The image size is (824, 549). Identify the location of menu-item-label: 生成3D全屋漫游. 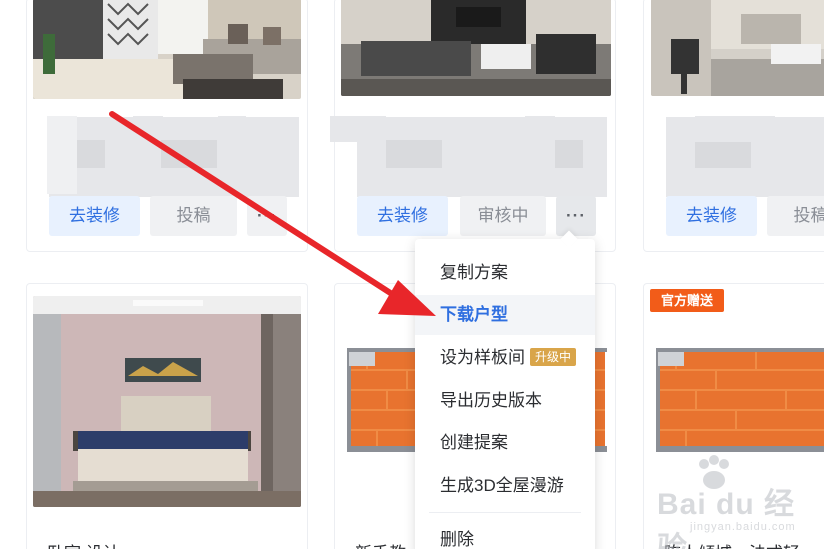
(502, 485).